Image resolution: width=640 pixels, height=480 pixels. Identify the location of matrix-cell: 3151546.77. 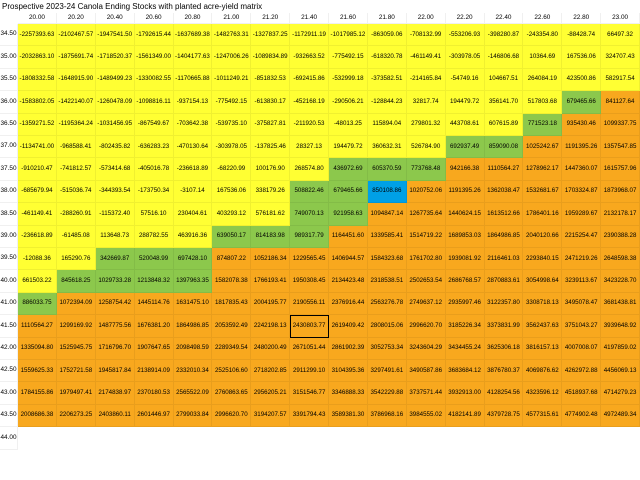
(309, 393).